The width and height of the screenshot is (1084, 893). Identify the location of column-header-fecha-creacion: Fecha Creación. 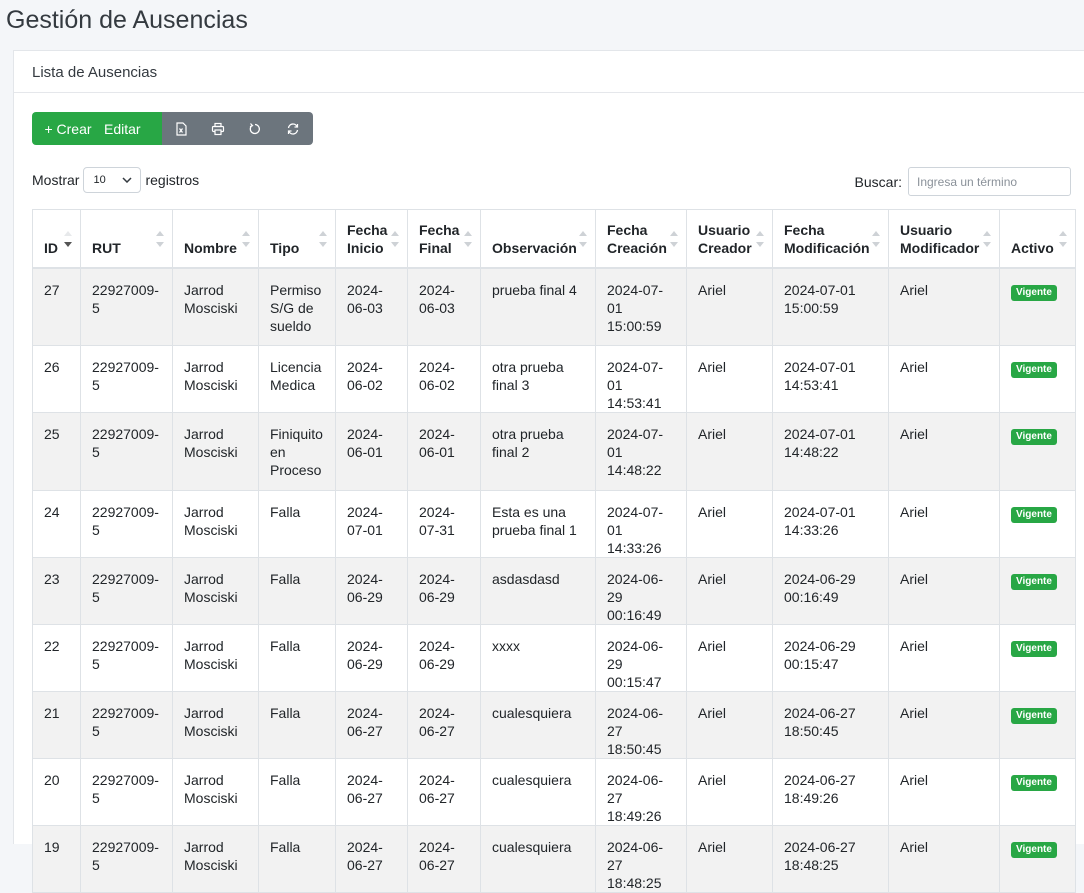
(641, 239).